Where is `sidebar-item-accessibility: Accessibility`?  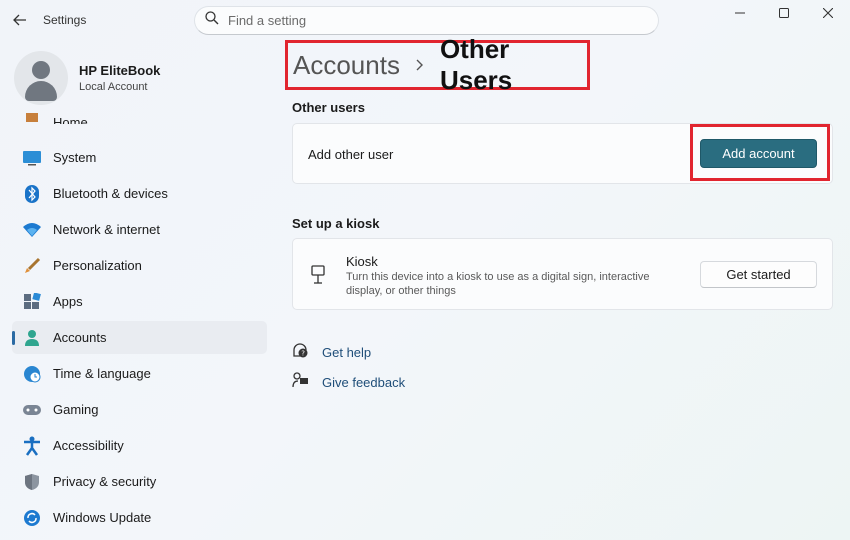 sidebar-item-accessibility: Accessibility is located at coordinates (139, 445).